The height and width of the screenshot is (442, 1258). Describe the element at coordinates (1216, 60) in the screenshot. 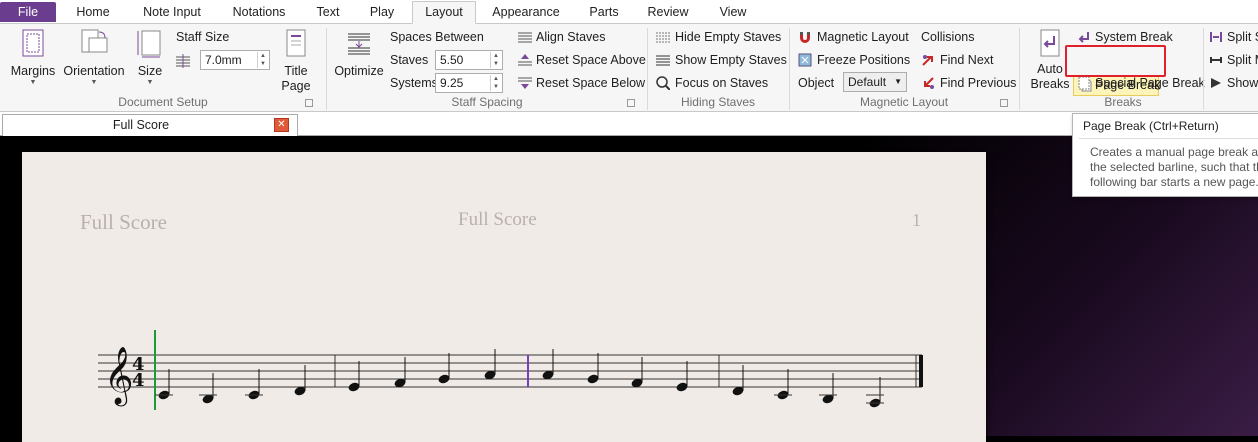

I see `split-multirest-icon` at that location.